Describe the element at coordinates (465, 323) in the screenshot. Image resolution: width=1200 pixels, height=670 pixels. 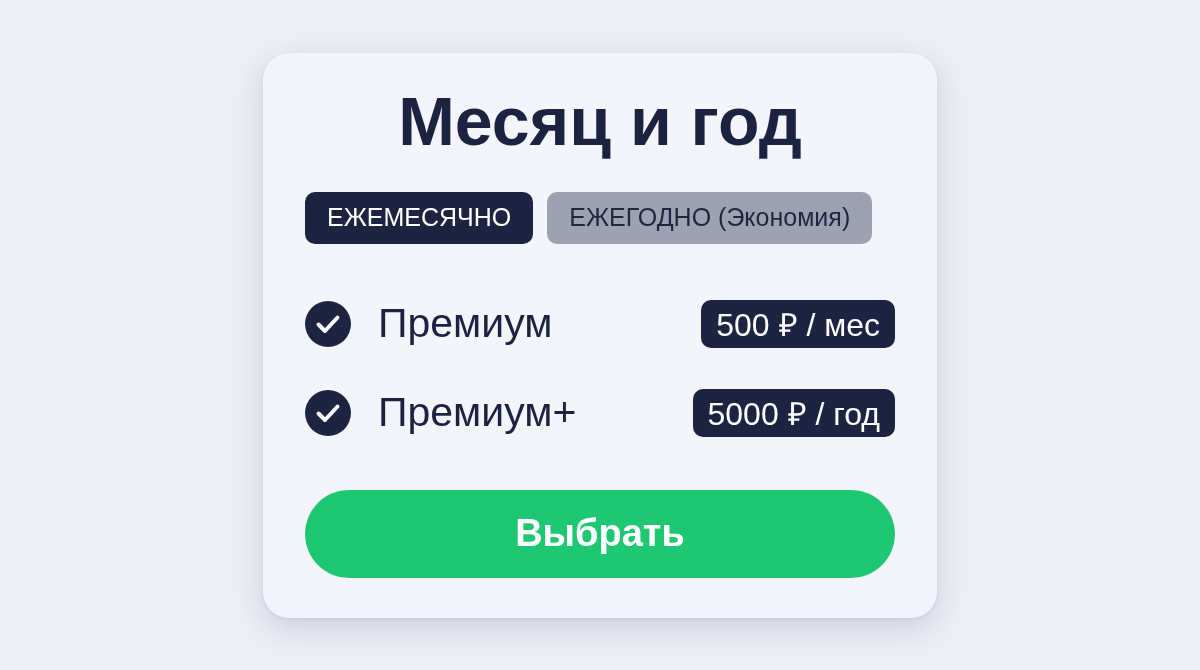
I see `plan-name: Премиум` at that location.